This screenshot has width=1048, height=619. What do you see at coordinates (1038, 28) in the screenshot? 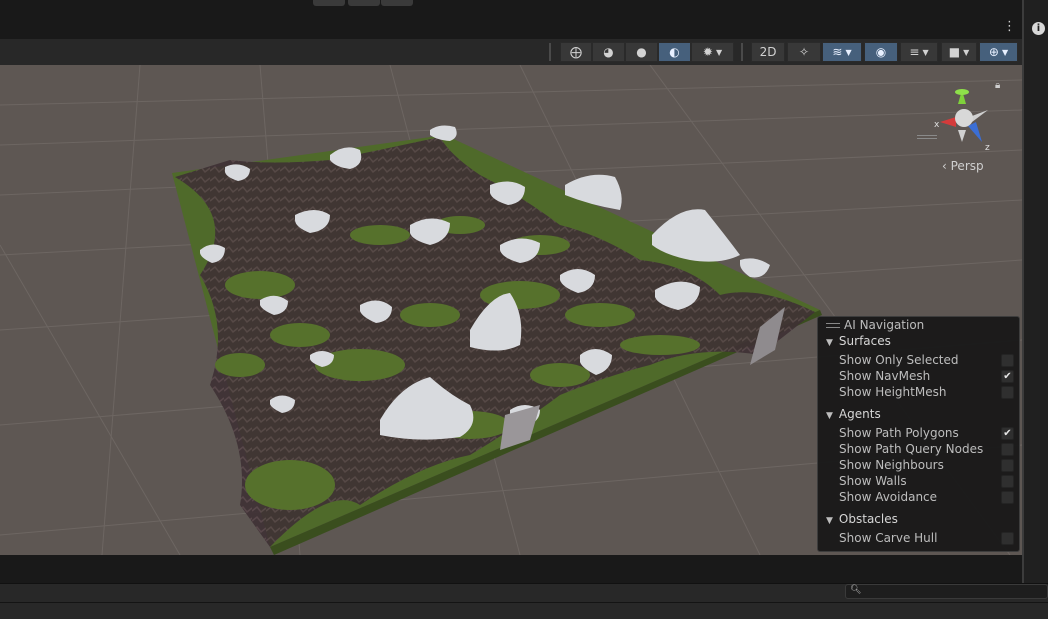
I see `info-icon: i` at bounding box center [1038, 28].